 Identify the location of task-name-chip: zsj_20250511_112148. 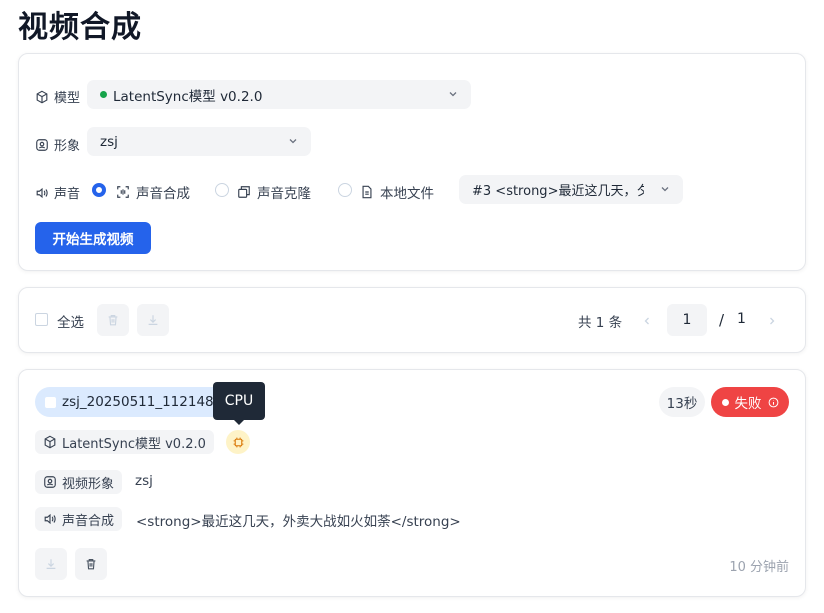
(135, 402).